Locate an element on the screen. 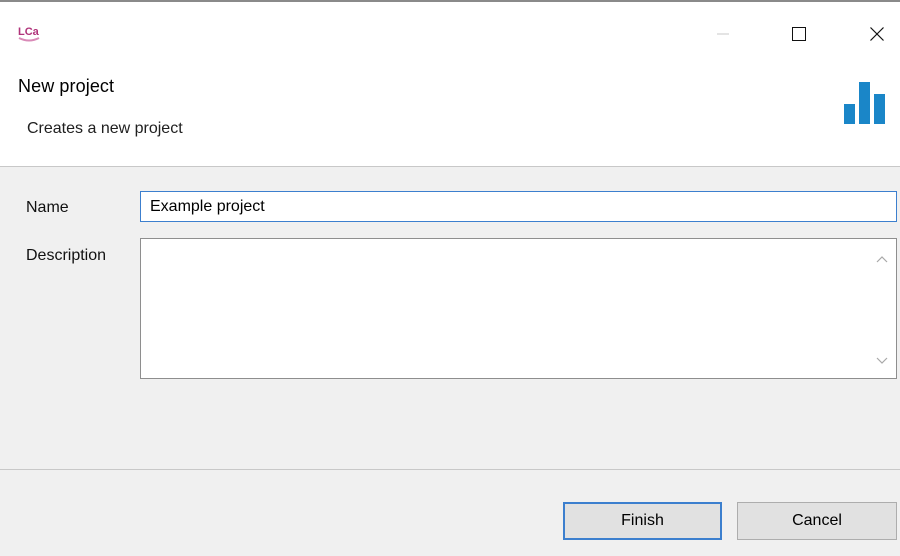 This screenshot has height=556, width=900. name-label: Name is located at coordinates (47, 207).